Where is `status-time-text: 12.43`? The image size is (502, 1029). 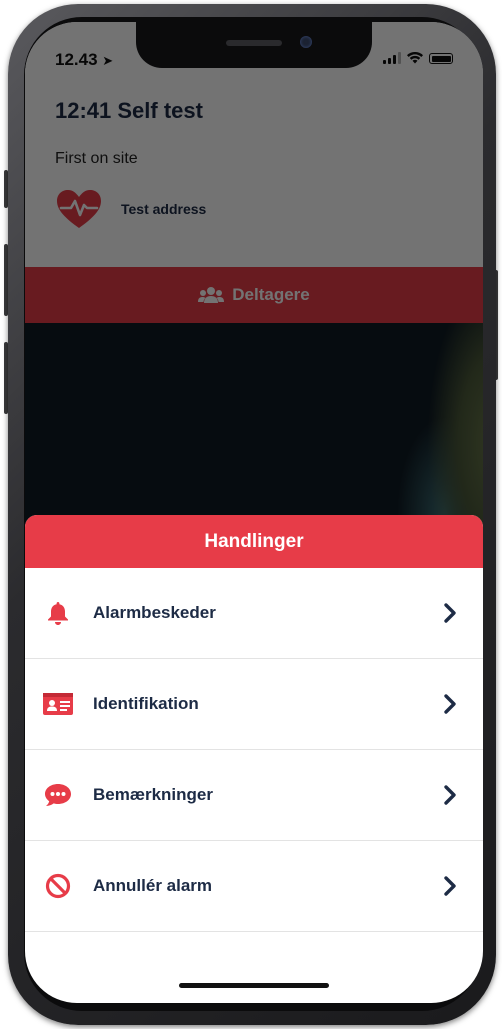
status-time-text: 12.43 is located at coordinates (76, 59).